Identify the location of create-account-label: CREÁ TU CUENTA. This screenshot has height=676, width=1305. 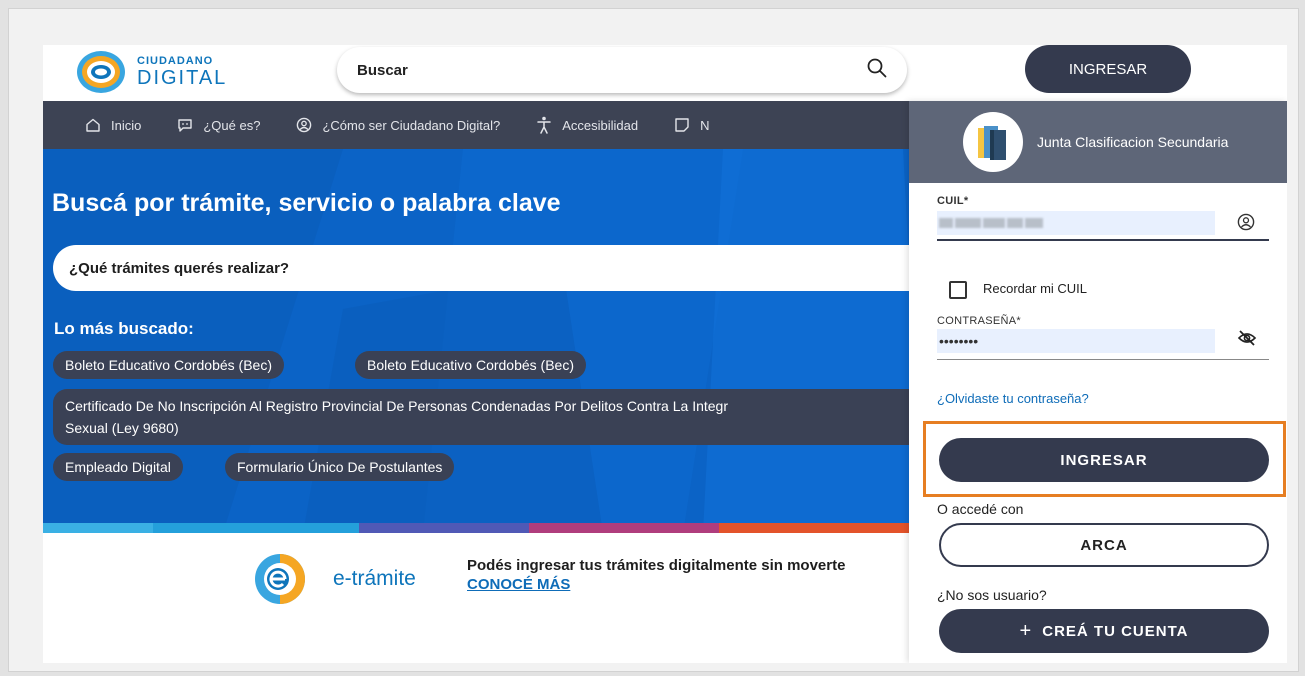
(1115, 631).